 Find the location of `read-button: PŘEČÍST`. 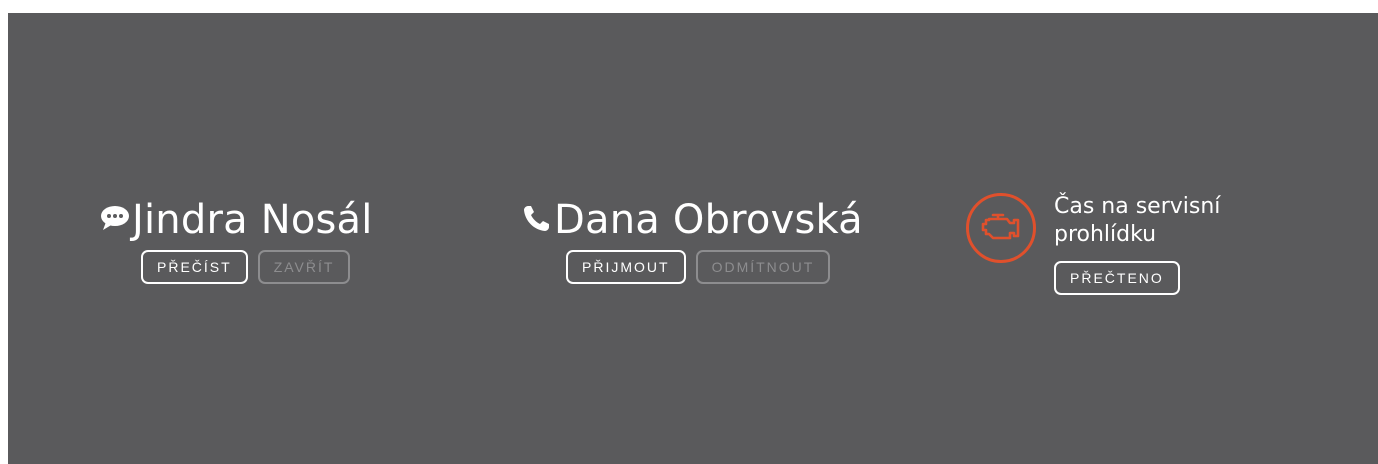

read-button: PŘEČÍST is located at coordinates (194, 267).